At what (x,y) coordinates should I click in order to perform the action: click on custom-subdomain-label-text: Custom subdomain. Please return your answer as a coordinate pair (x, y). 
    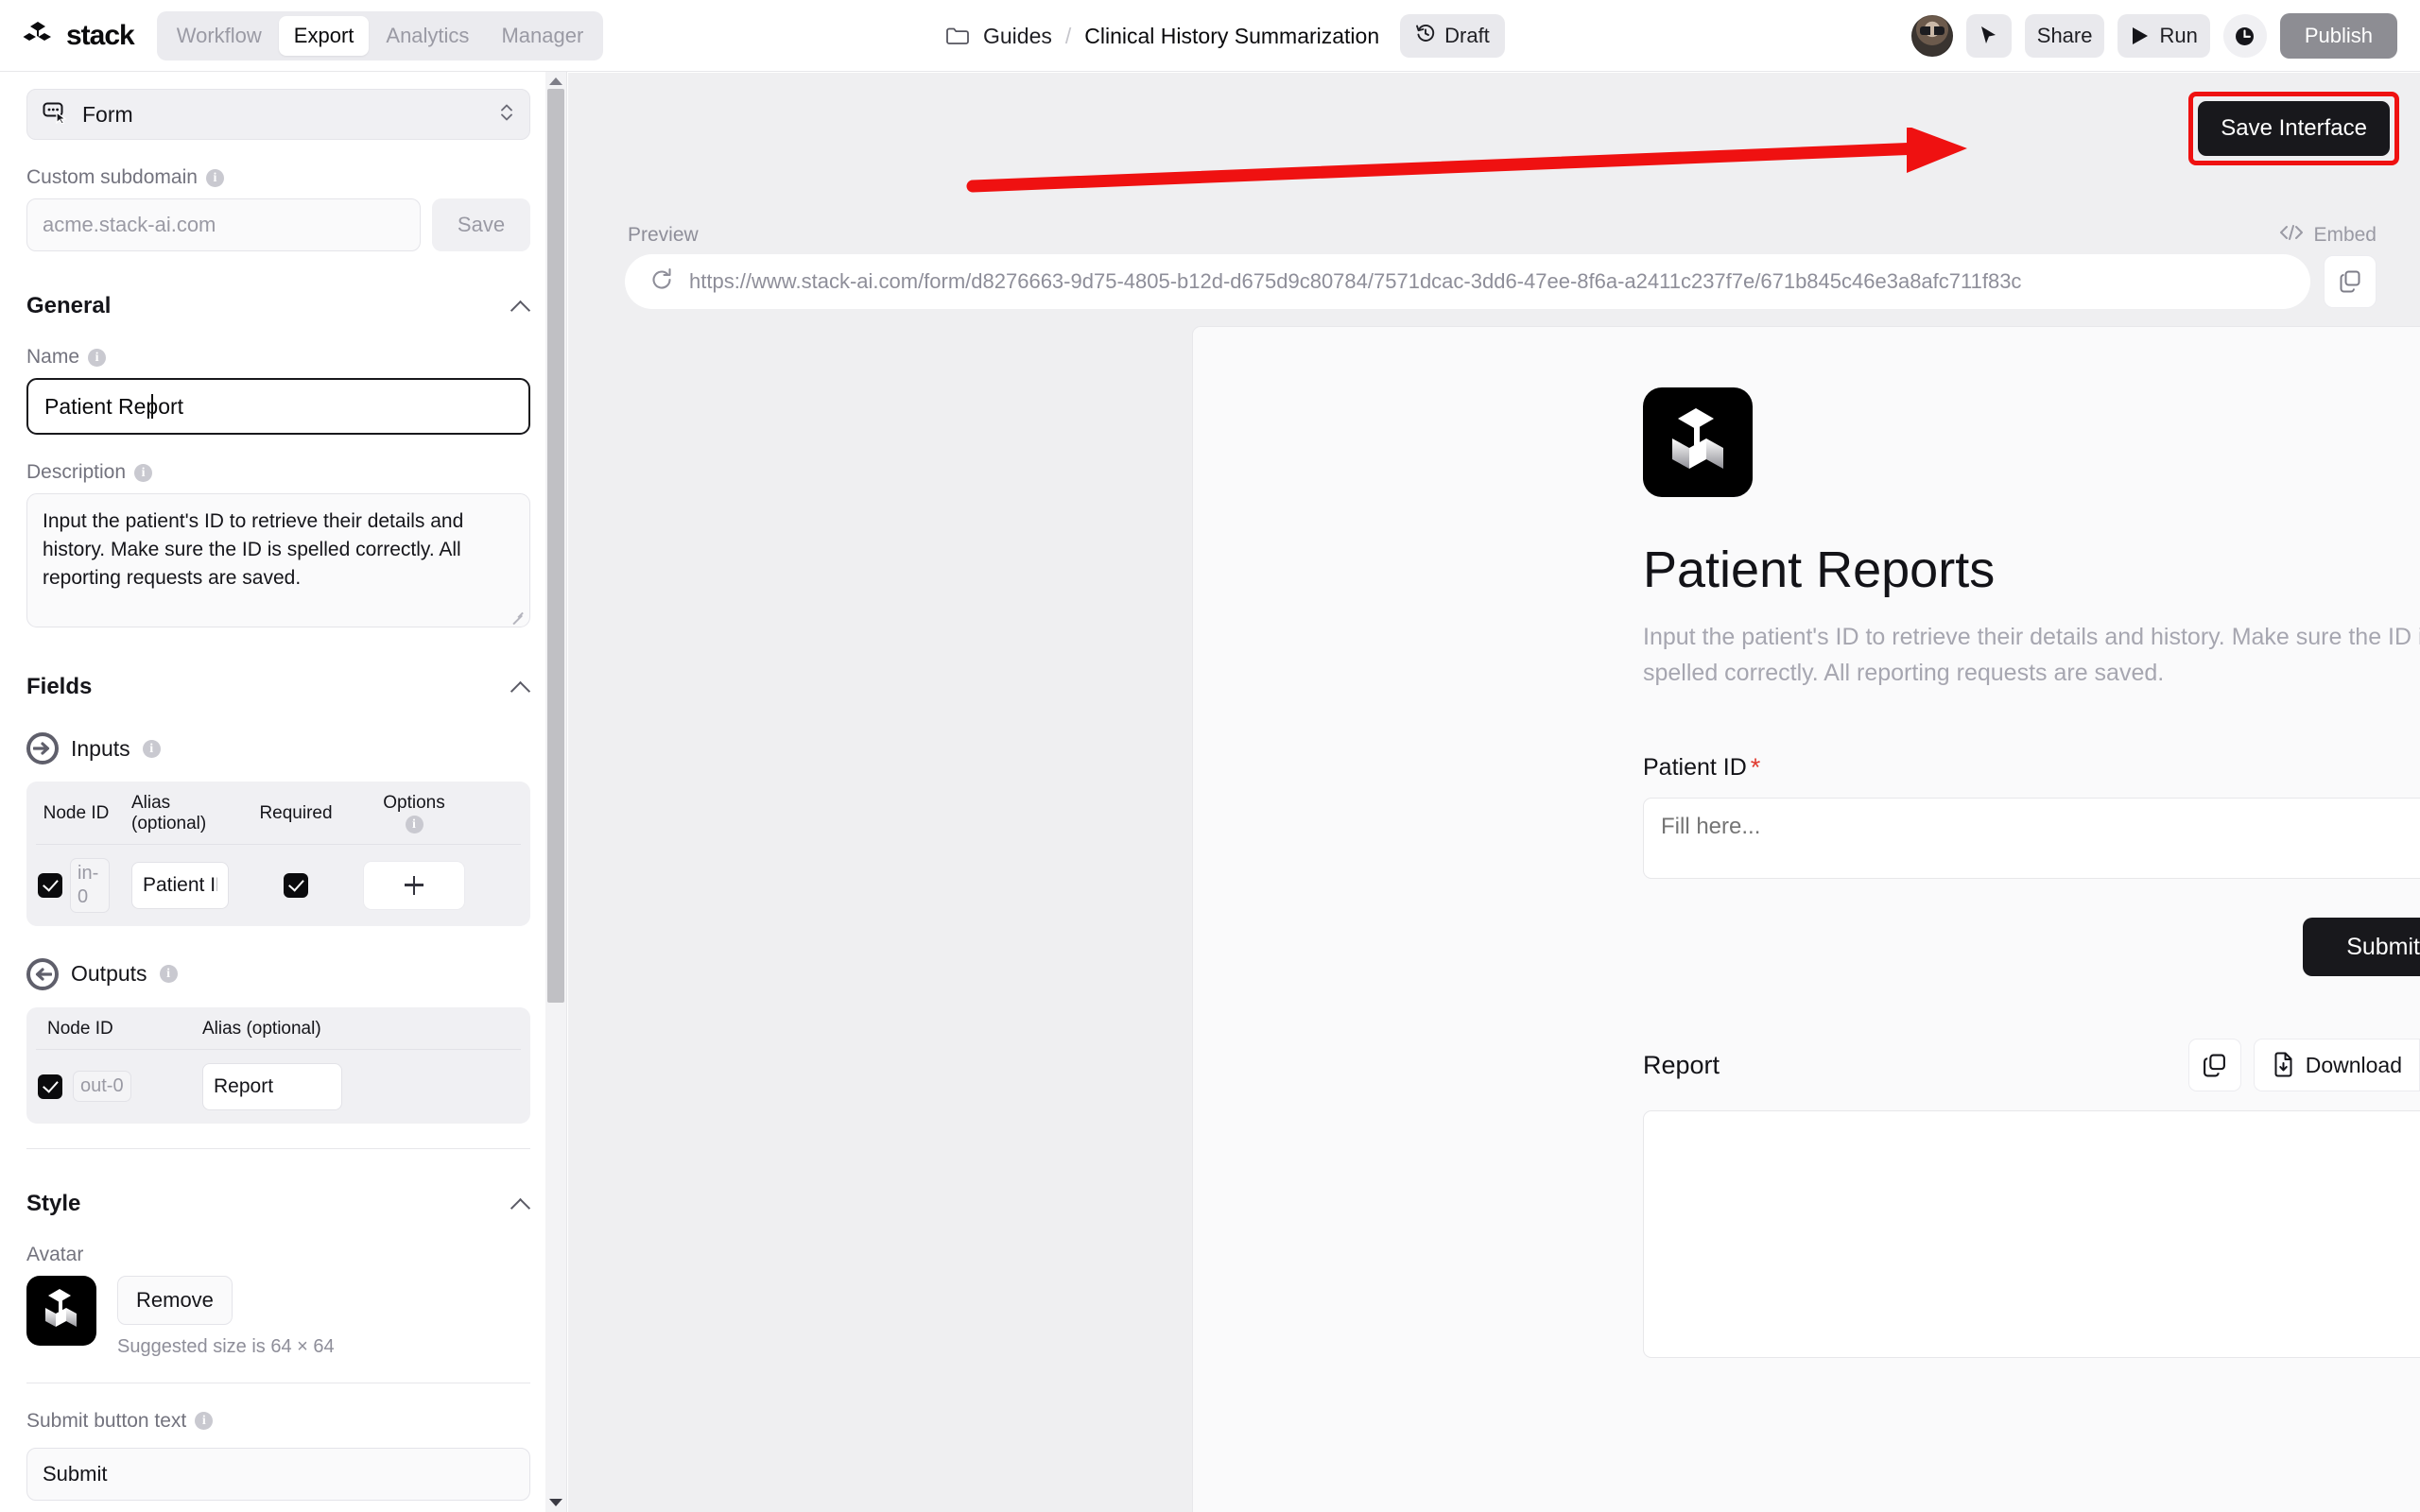
    Looking at the image, I should click on (112, 177).